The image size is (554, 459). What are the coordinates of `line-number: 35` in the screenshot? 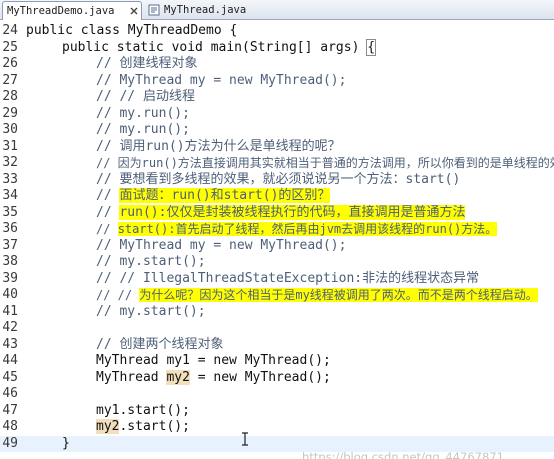 It's located at (10, 212).